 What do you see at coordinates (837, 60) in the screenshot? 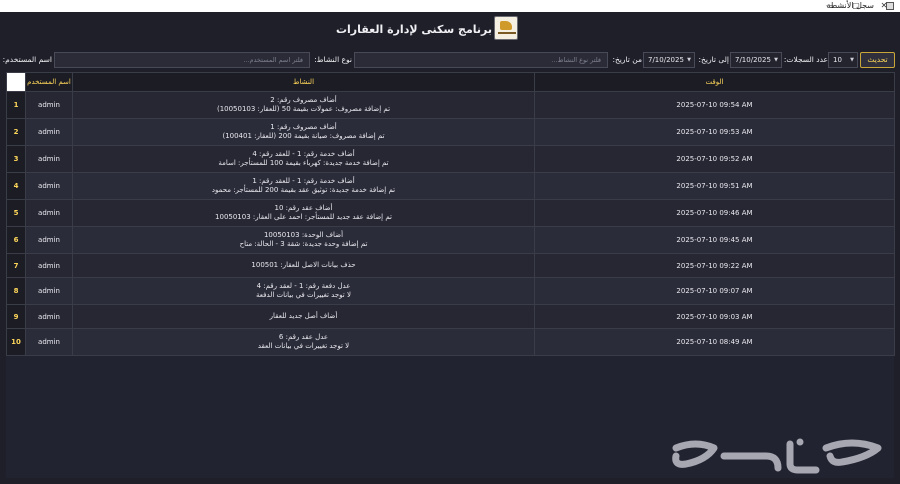
I see `records-count-value: 10` at bounding box center [837, 60].